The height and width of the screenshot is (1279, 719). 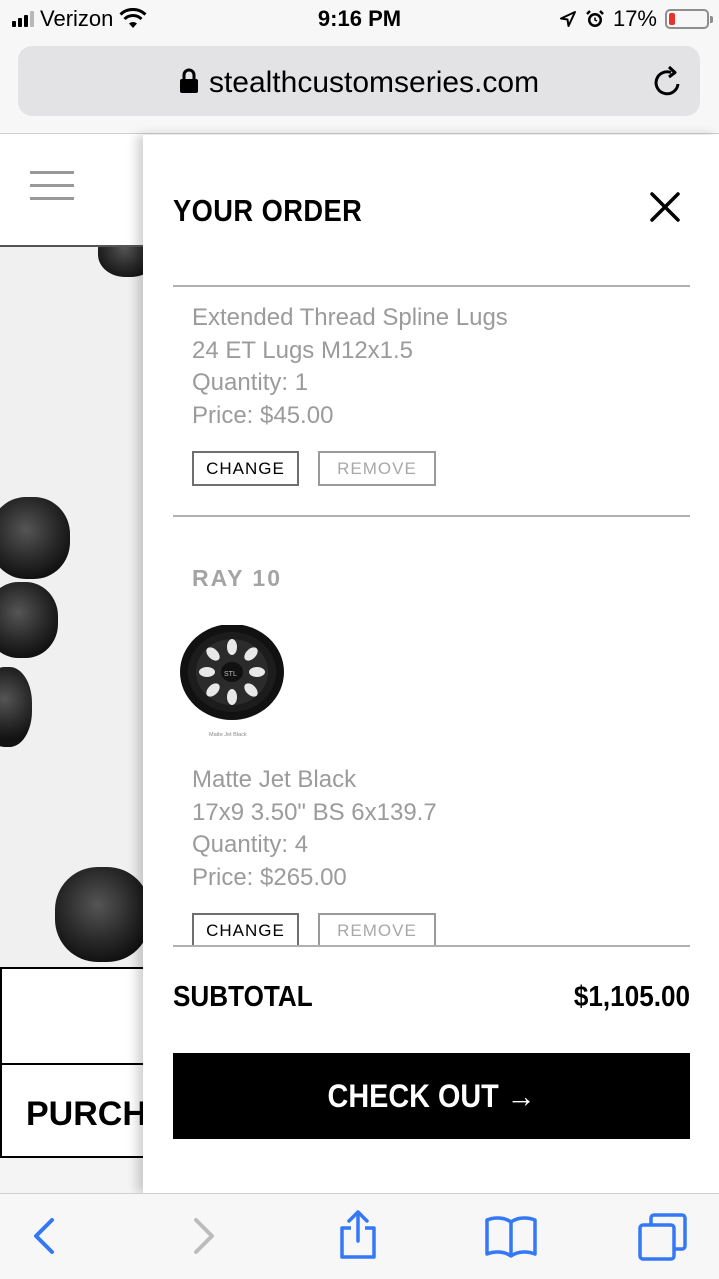 I want to click on product-name: RAY 10, so click(x=237, y=578).